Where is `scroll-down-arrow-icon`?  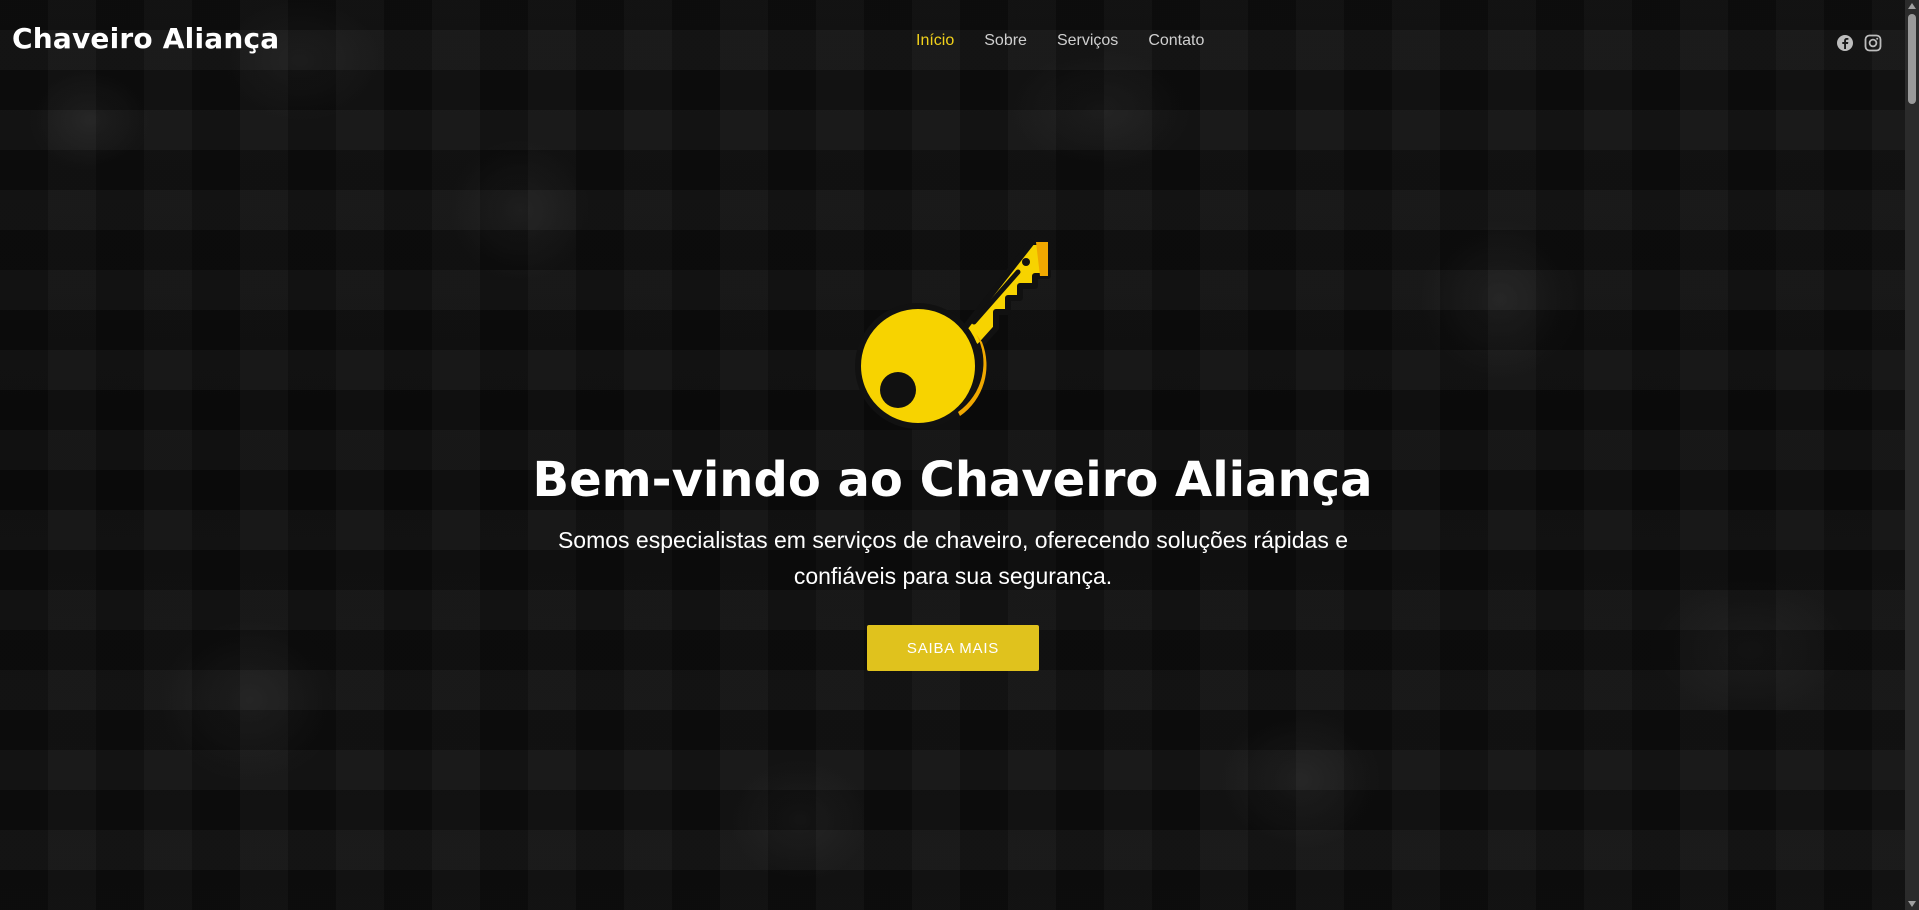
scroll-down-arrow-icon is located at coordinates (1912, 904).